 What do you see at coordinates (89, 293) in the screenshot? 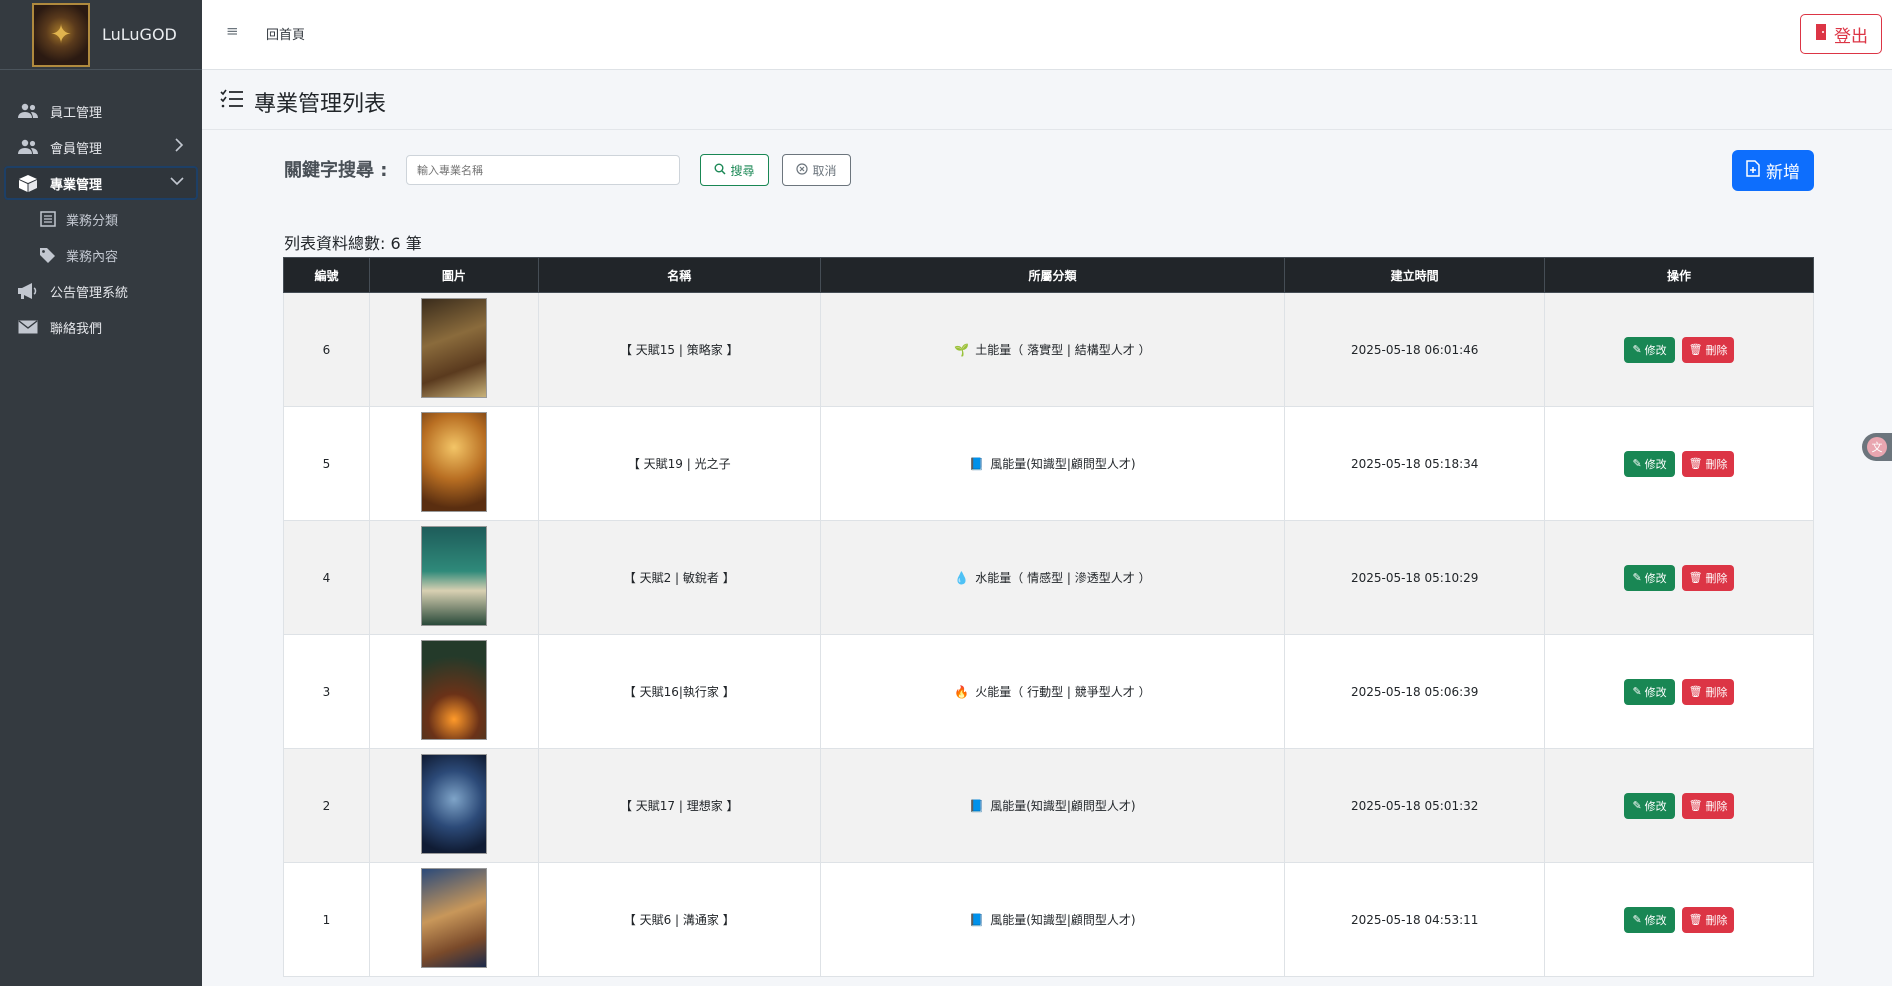
I see `sidebar-item-label: 公告管理系統` at bounding box center [89, 293].